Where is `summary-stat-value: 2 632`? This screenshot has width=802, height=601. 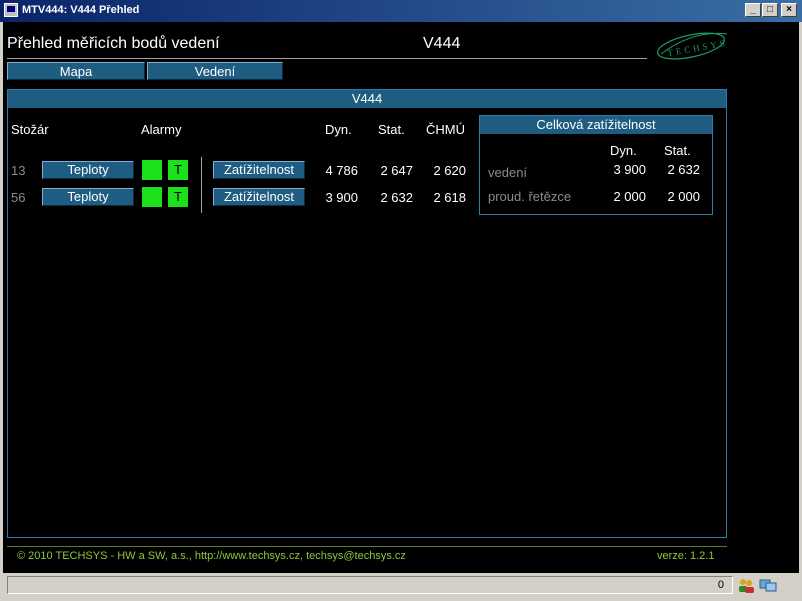 summary-stat-value: 2 632 is located at coordinates (683, 169).